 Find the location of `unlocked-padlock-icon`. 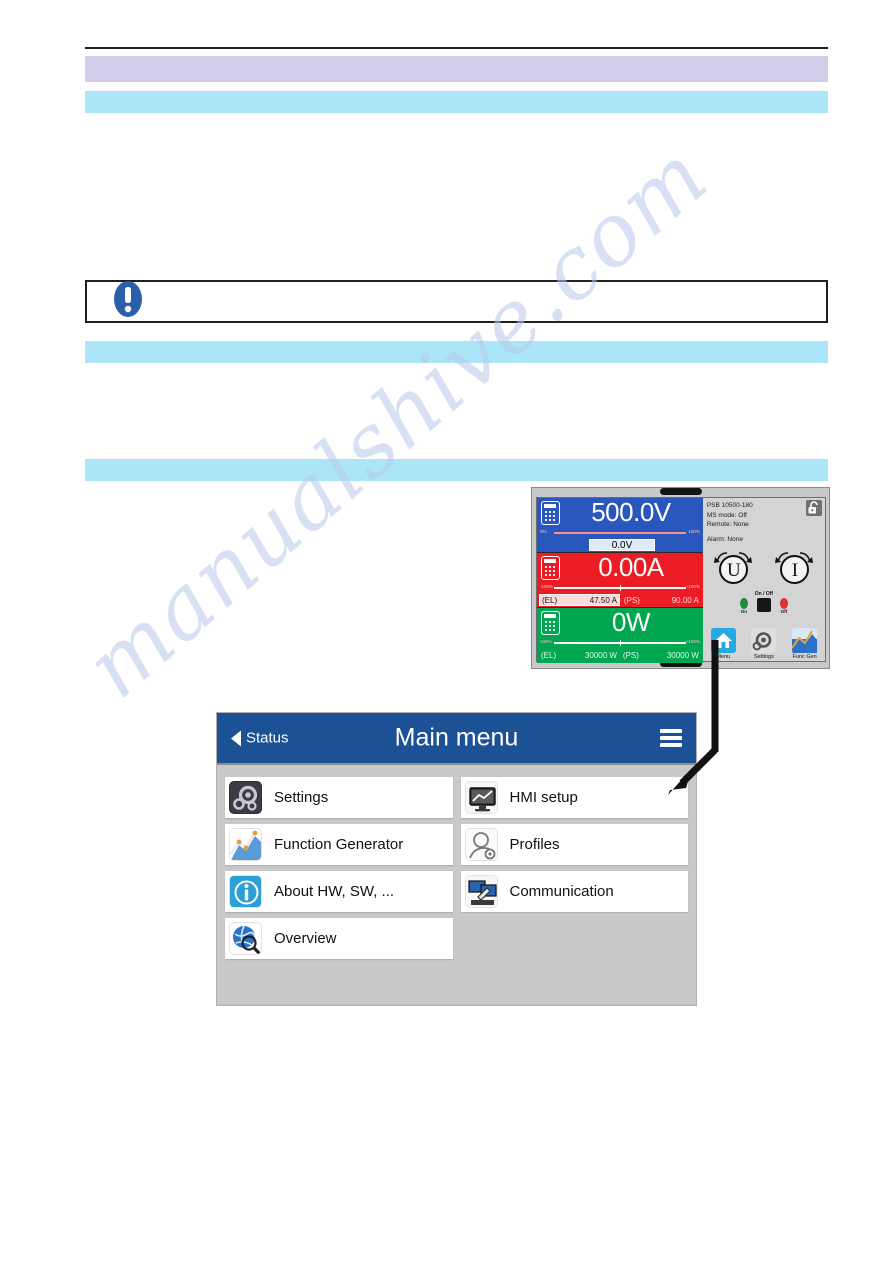

unlocked-padlock-icon is located at coordinates (814, 508).